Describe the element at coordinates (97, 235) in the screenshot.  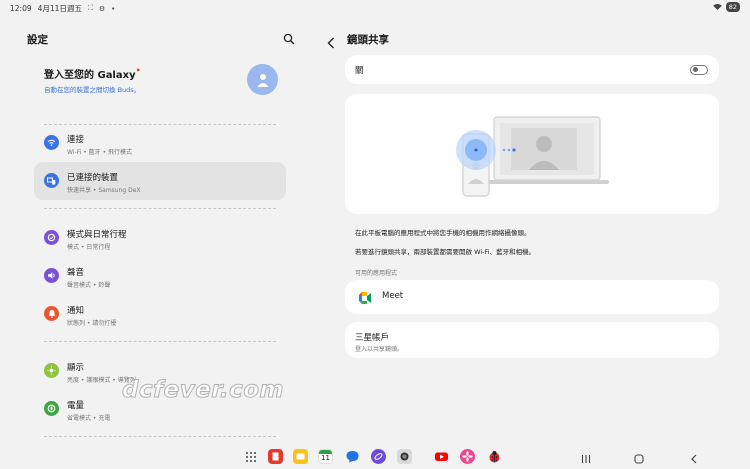
I see `sidebar-item-label: 模式與日常行程` at that location.